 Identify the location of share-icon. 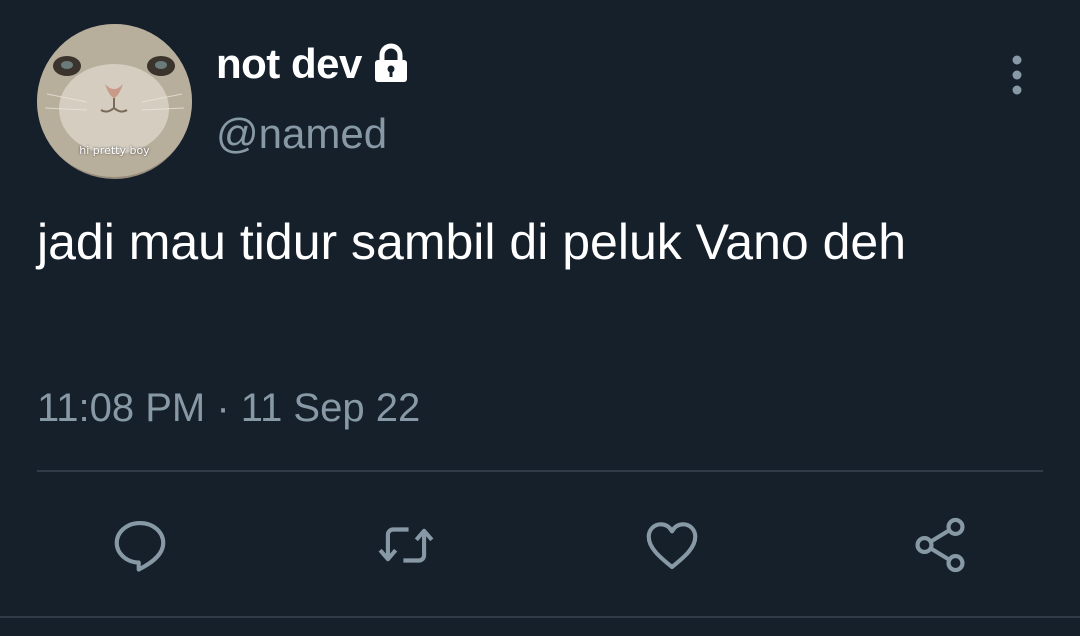
(940, 545).